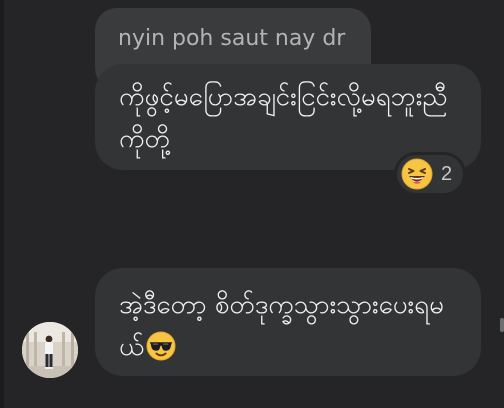 Image resolution: width=504 pixels, height=408 pixels. Describe the element at coordinates (161, 346) in the screenshot. I see `sunglasses-face-icon` at that location.